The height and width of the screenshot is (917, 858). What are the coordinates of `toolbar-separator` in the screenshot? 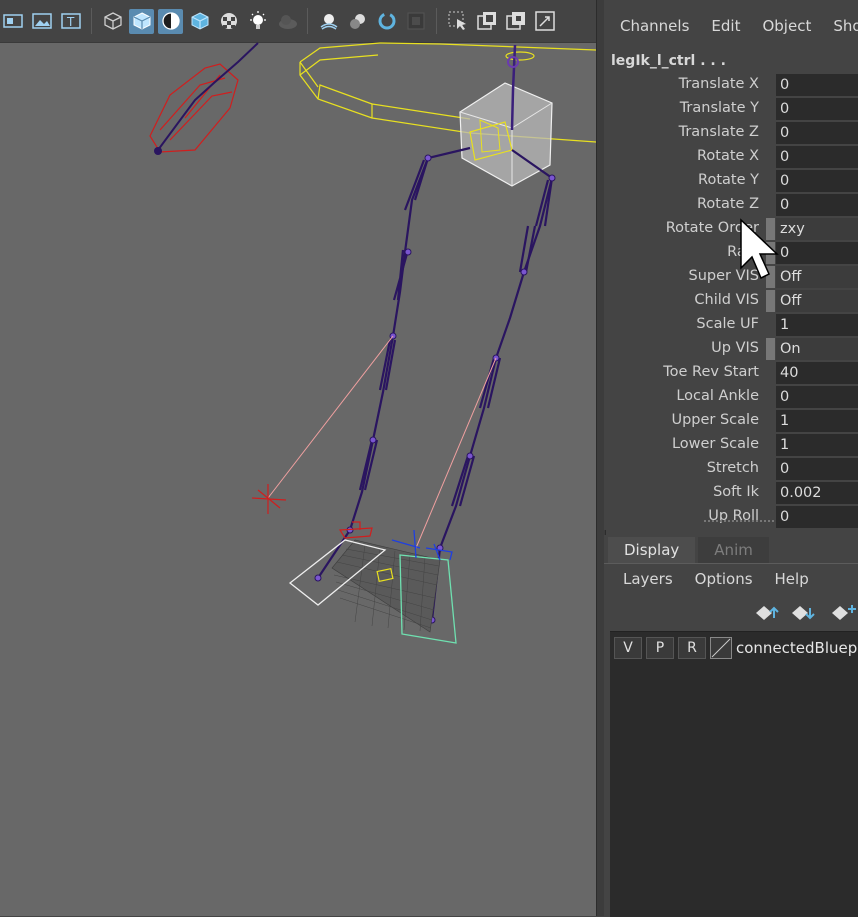 It's located at (436, 21).